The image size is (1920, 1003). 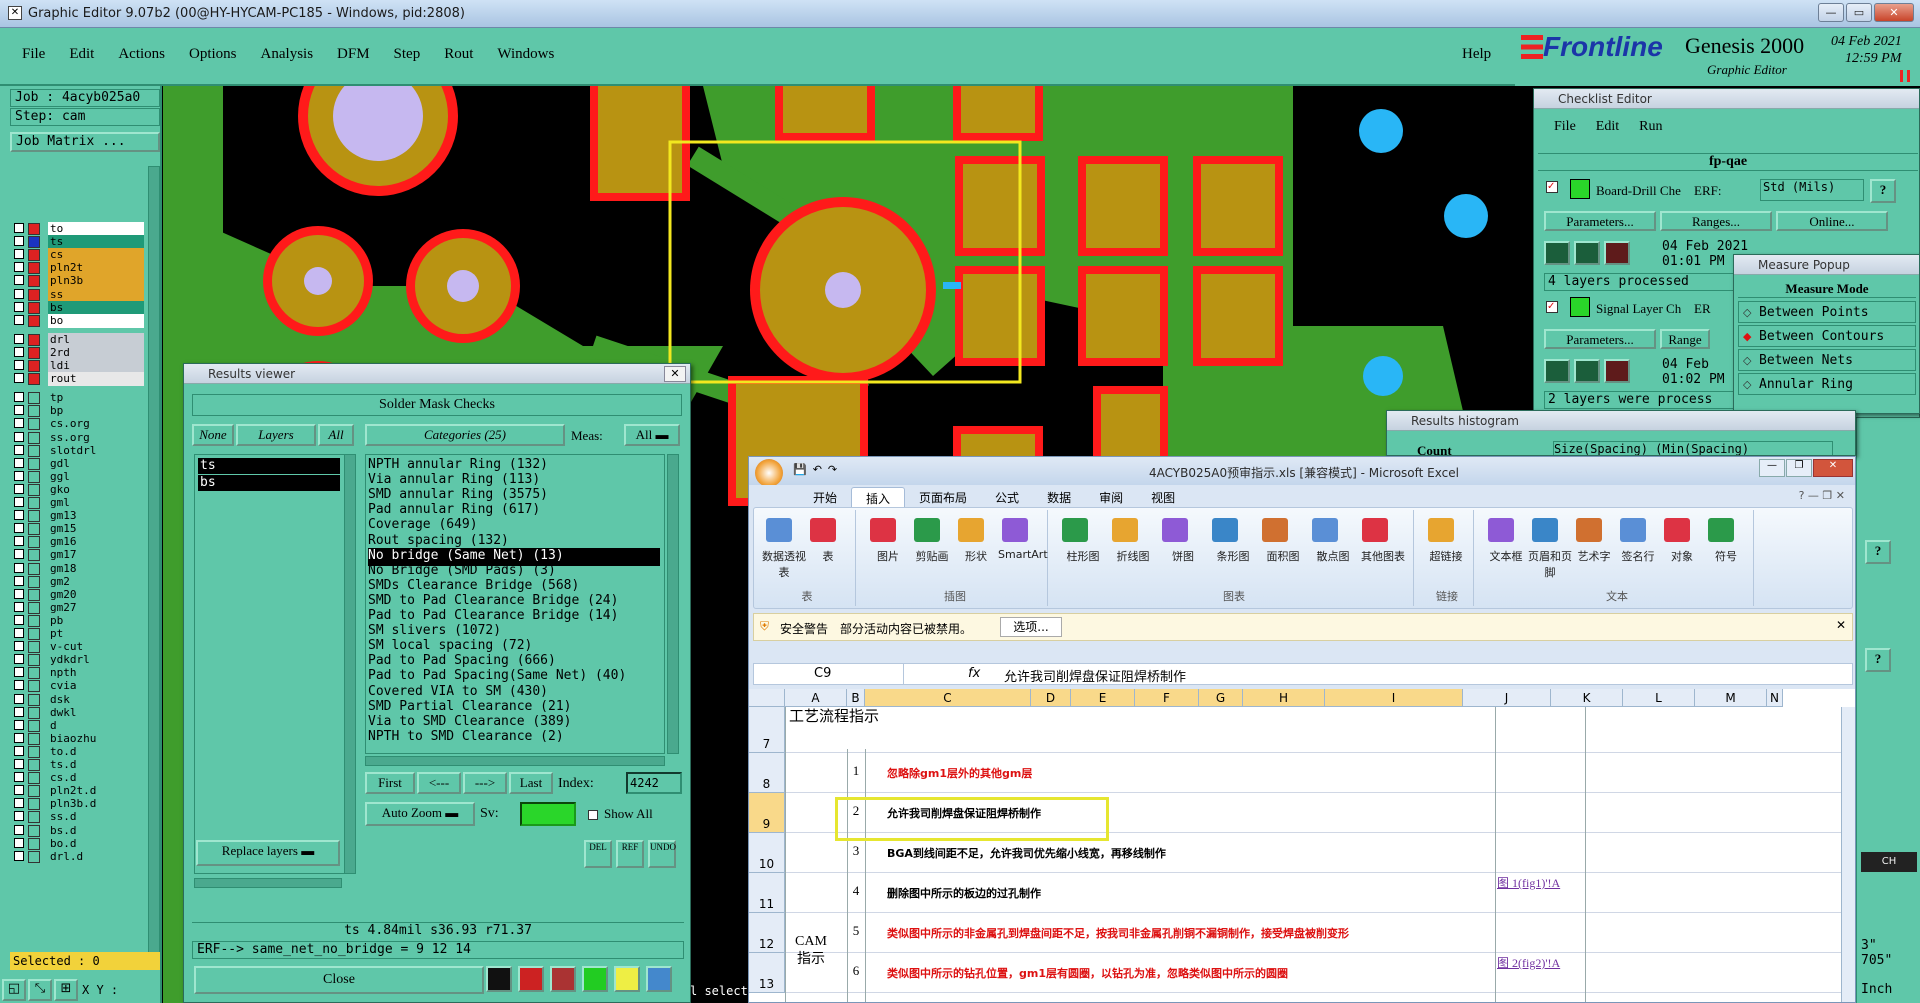 I want to click on menu-step: Step, so click(x=407, y=54).